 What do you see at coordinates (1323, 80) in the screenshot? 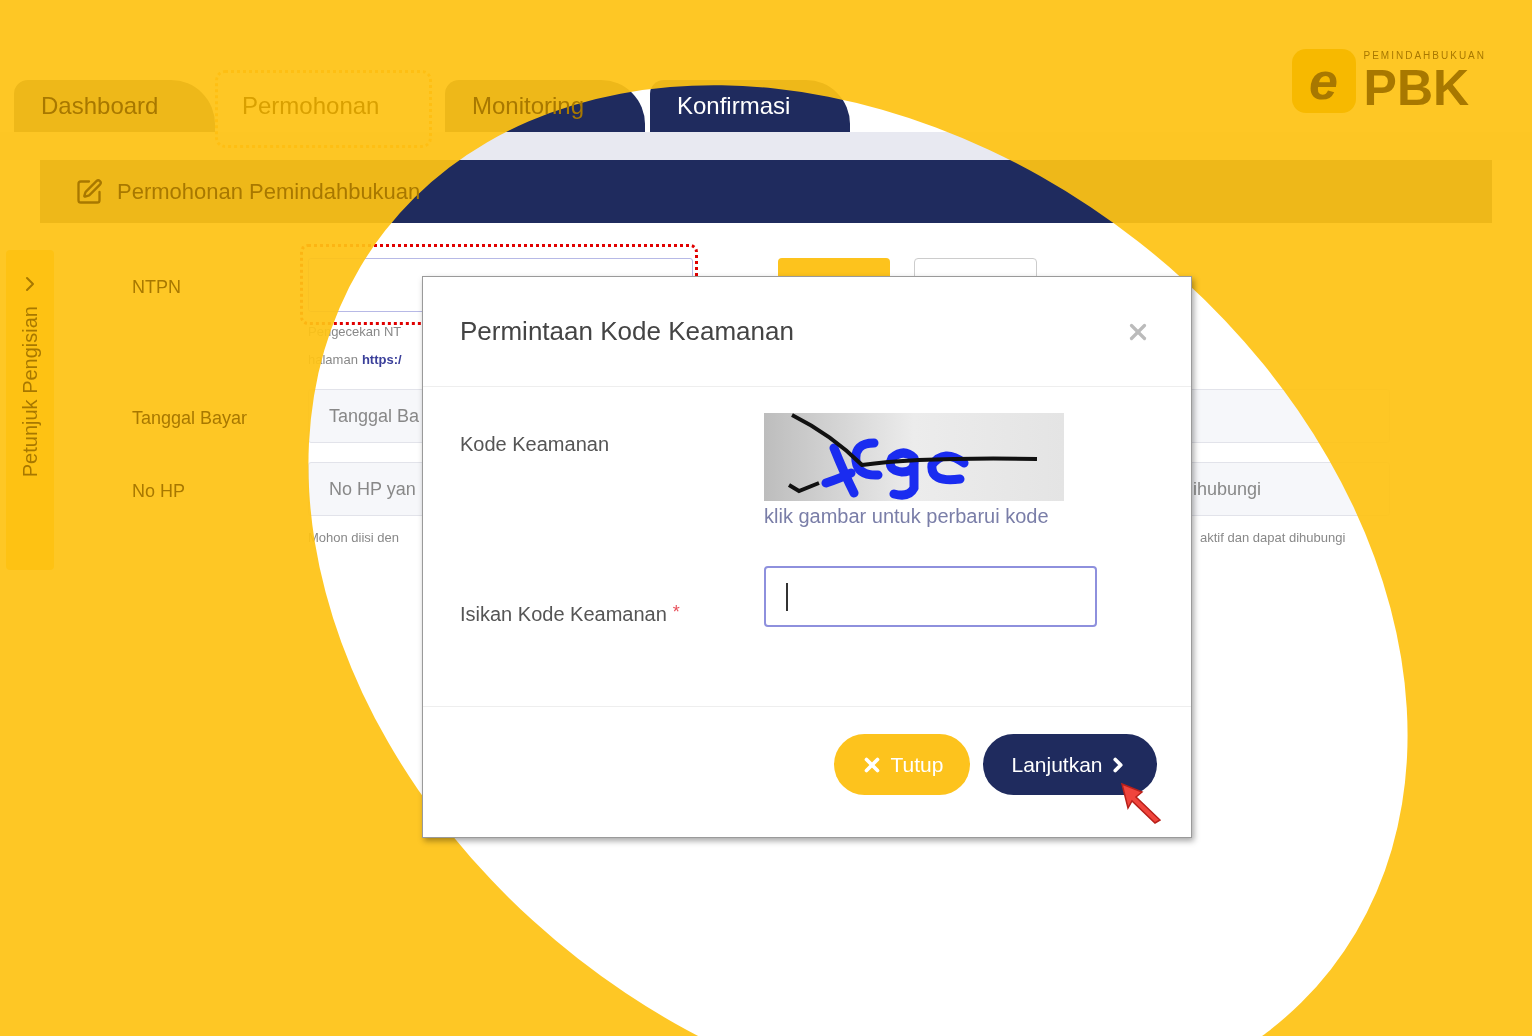
I see `logo-icon: e` at bounding box center [1323, 80].